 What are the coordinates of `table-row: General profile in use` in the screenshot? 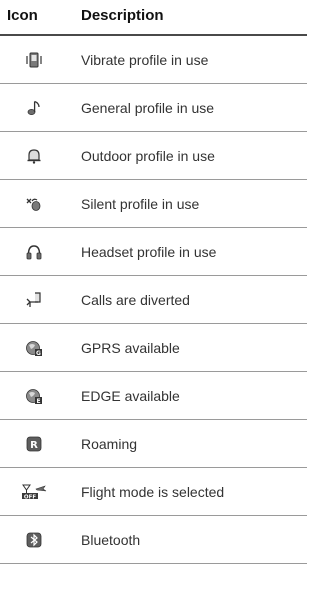 It's located at (153, 108).